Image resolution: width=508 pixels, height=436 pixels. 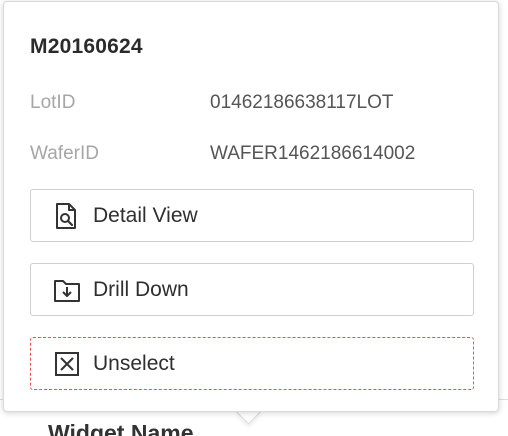 What do you see at coordinates (67, 216) in the screenshot?
I see `document-search-icon` at bounding box center [67, 216].